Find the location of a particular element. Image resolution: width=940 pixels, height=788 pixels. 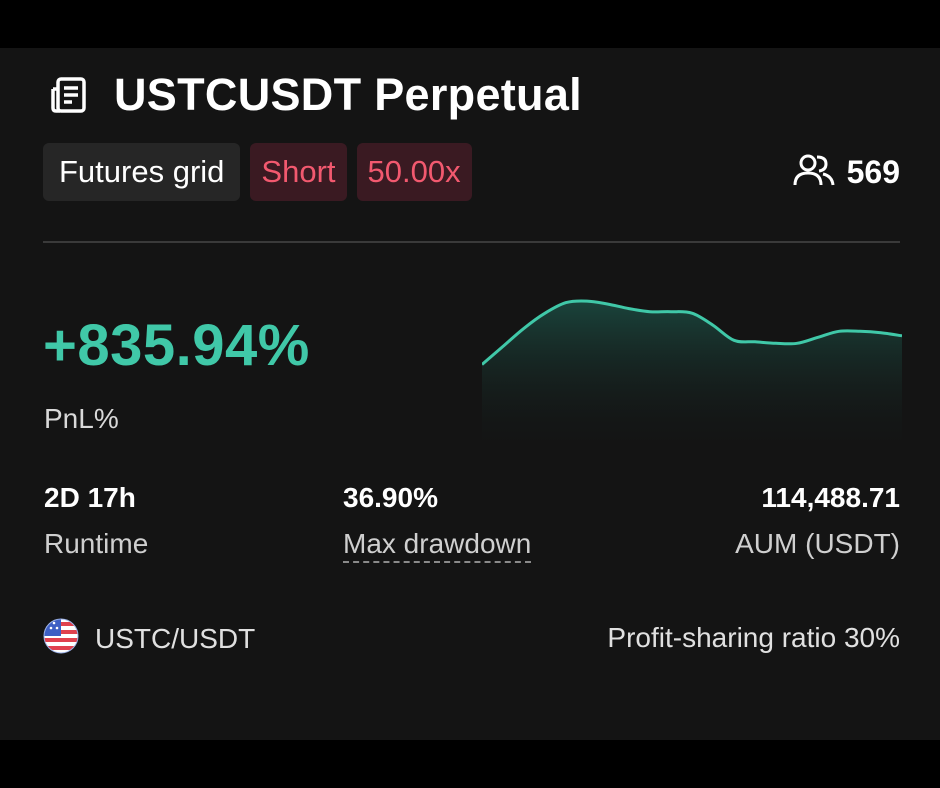

chart-area-fill is located at coordinates (692, 376).